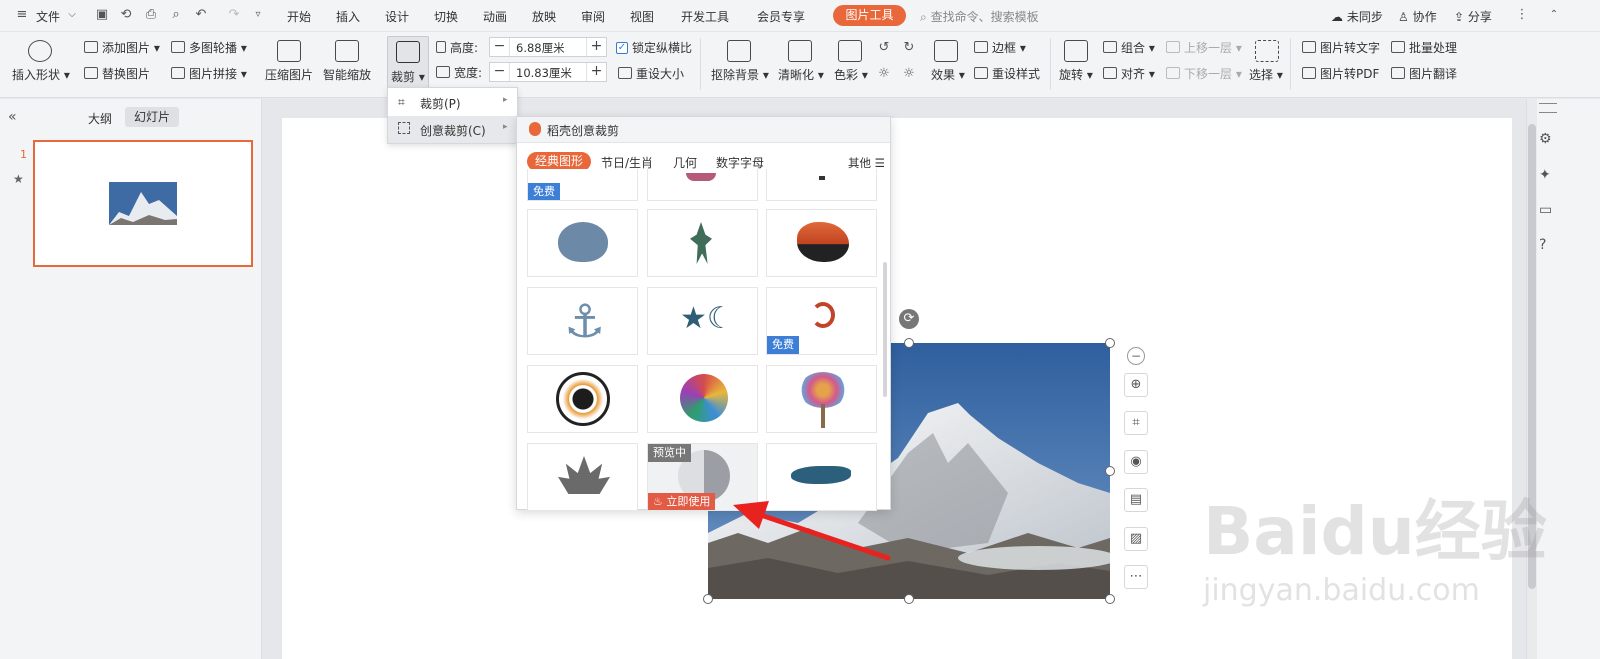 This screenshot has height=659, width=1600. What do you see at coordinates (548, 72) in the screenshot?
I see `width-field: − 10.83厘米 +` at bounding box center [548, 72].